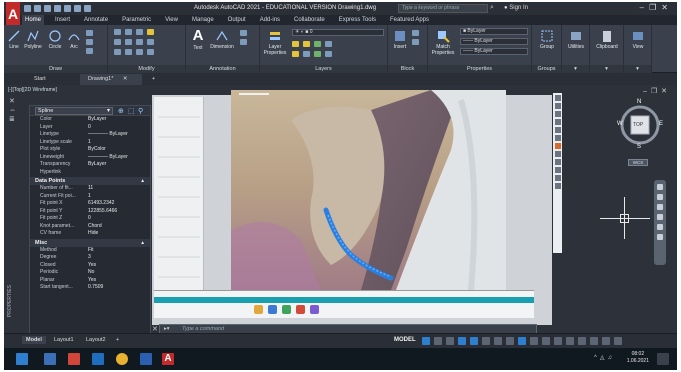 This screenshot has height=372, width=681. Describe the element at coordinates (40, 79) in the screenshot. I see `tab-start: Start` at that location.